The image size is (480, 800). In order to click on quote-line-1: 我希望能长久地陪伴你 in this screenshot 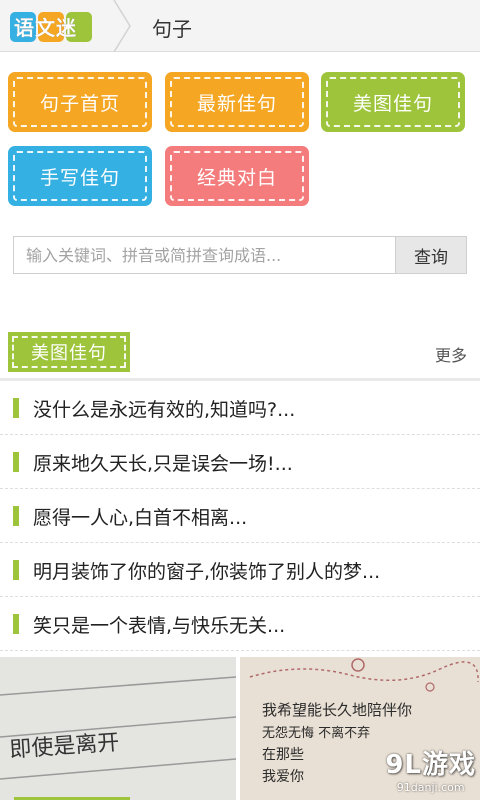, I will do `click(337, 710)`.